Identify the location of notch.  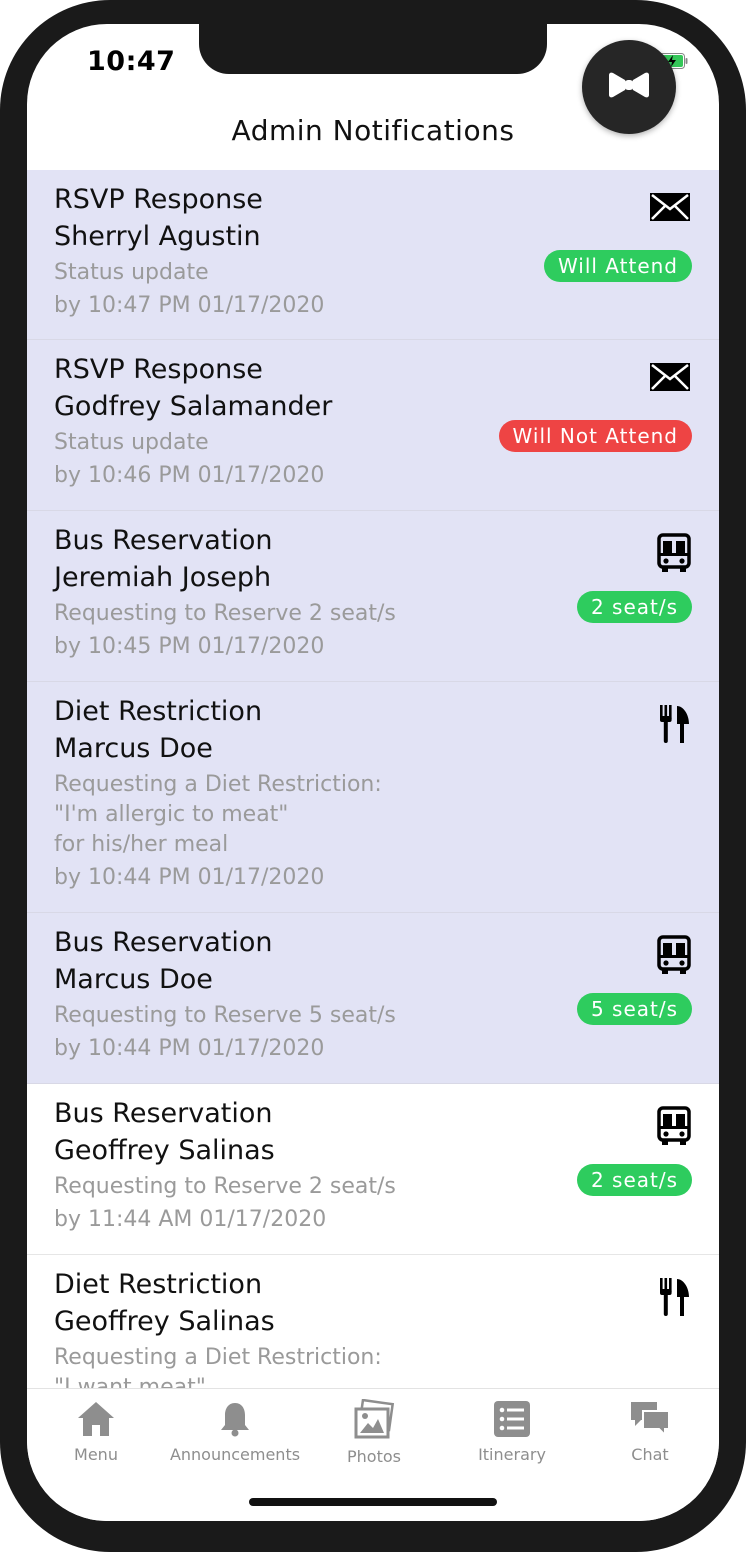
(373, 49).